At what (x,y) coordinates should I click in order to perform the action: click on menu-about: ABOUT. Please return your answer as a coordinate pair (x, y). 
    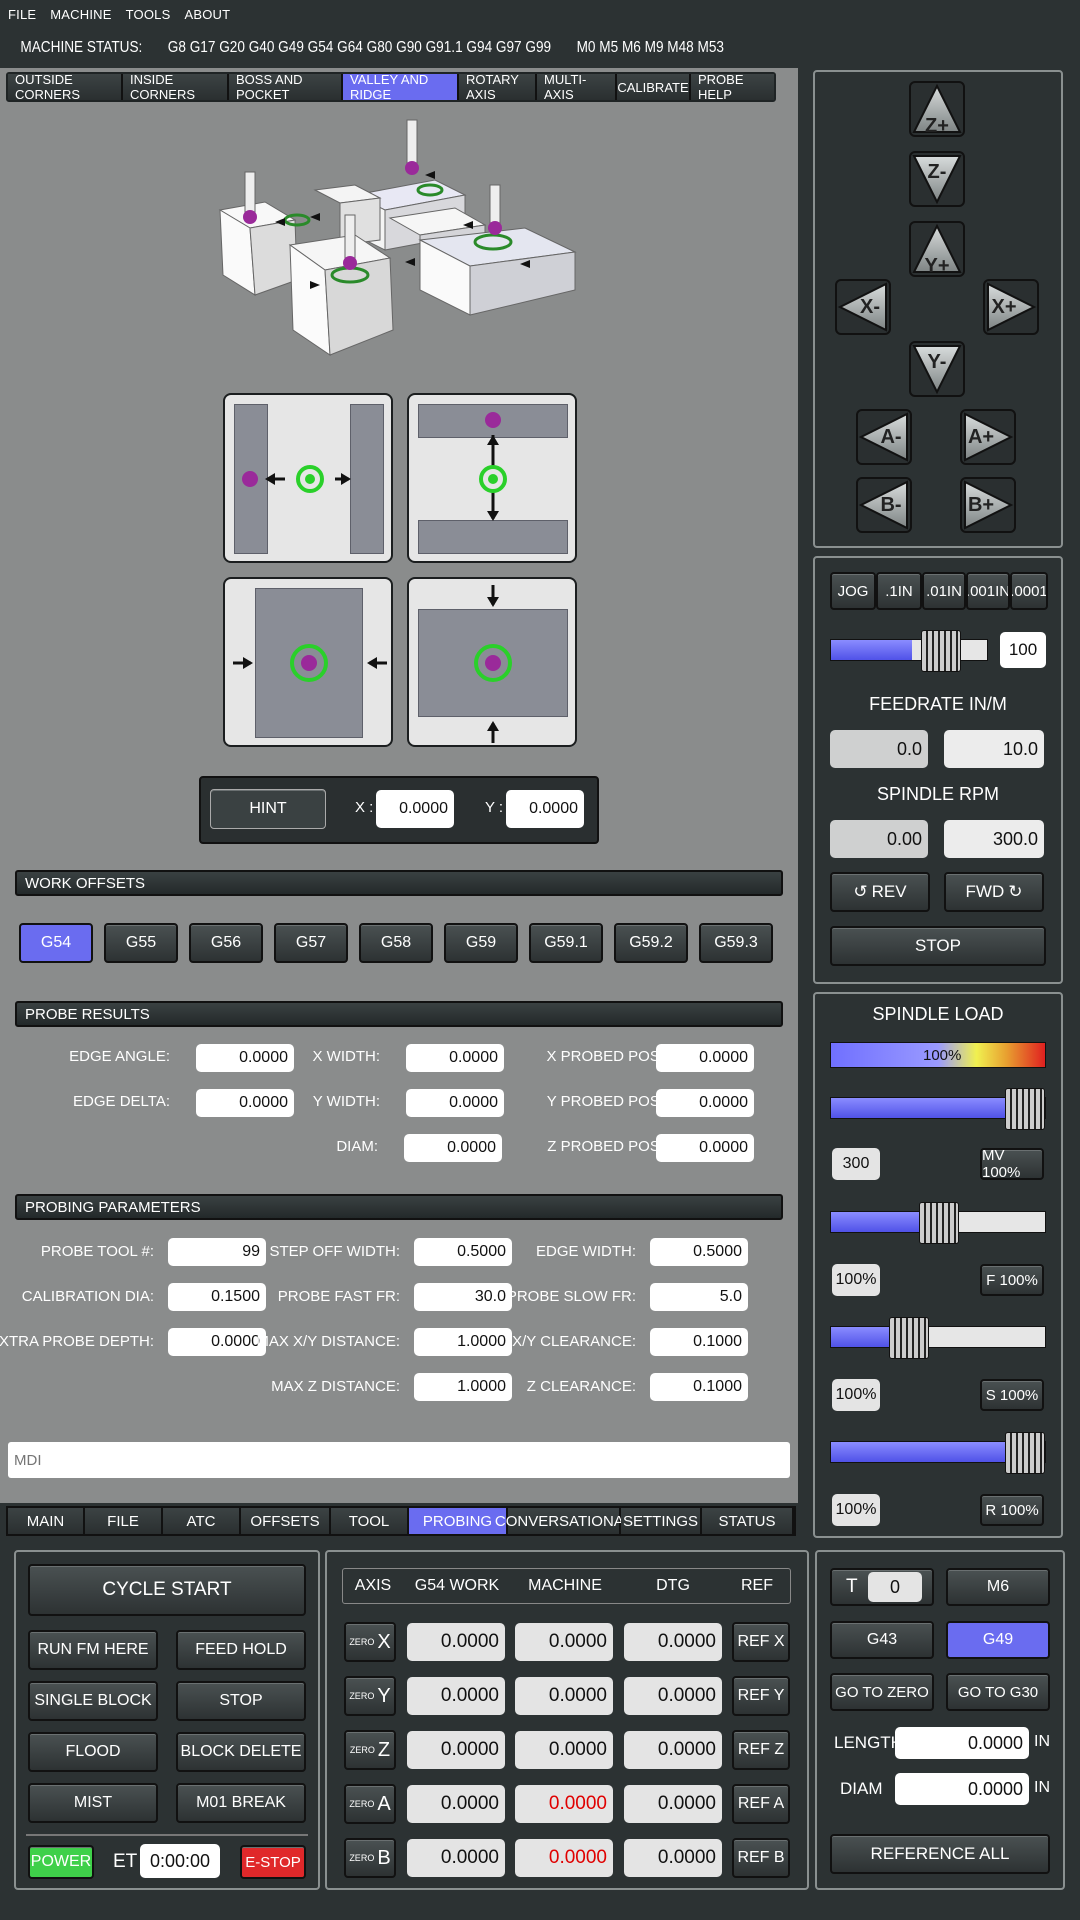
    Looking at the image, I should click on (207, 14).